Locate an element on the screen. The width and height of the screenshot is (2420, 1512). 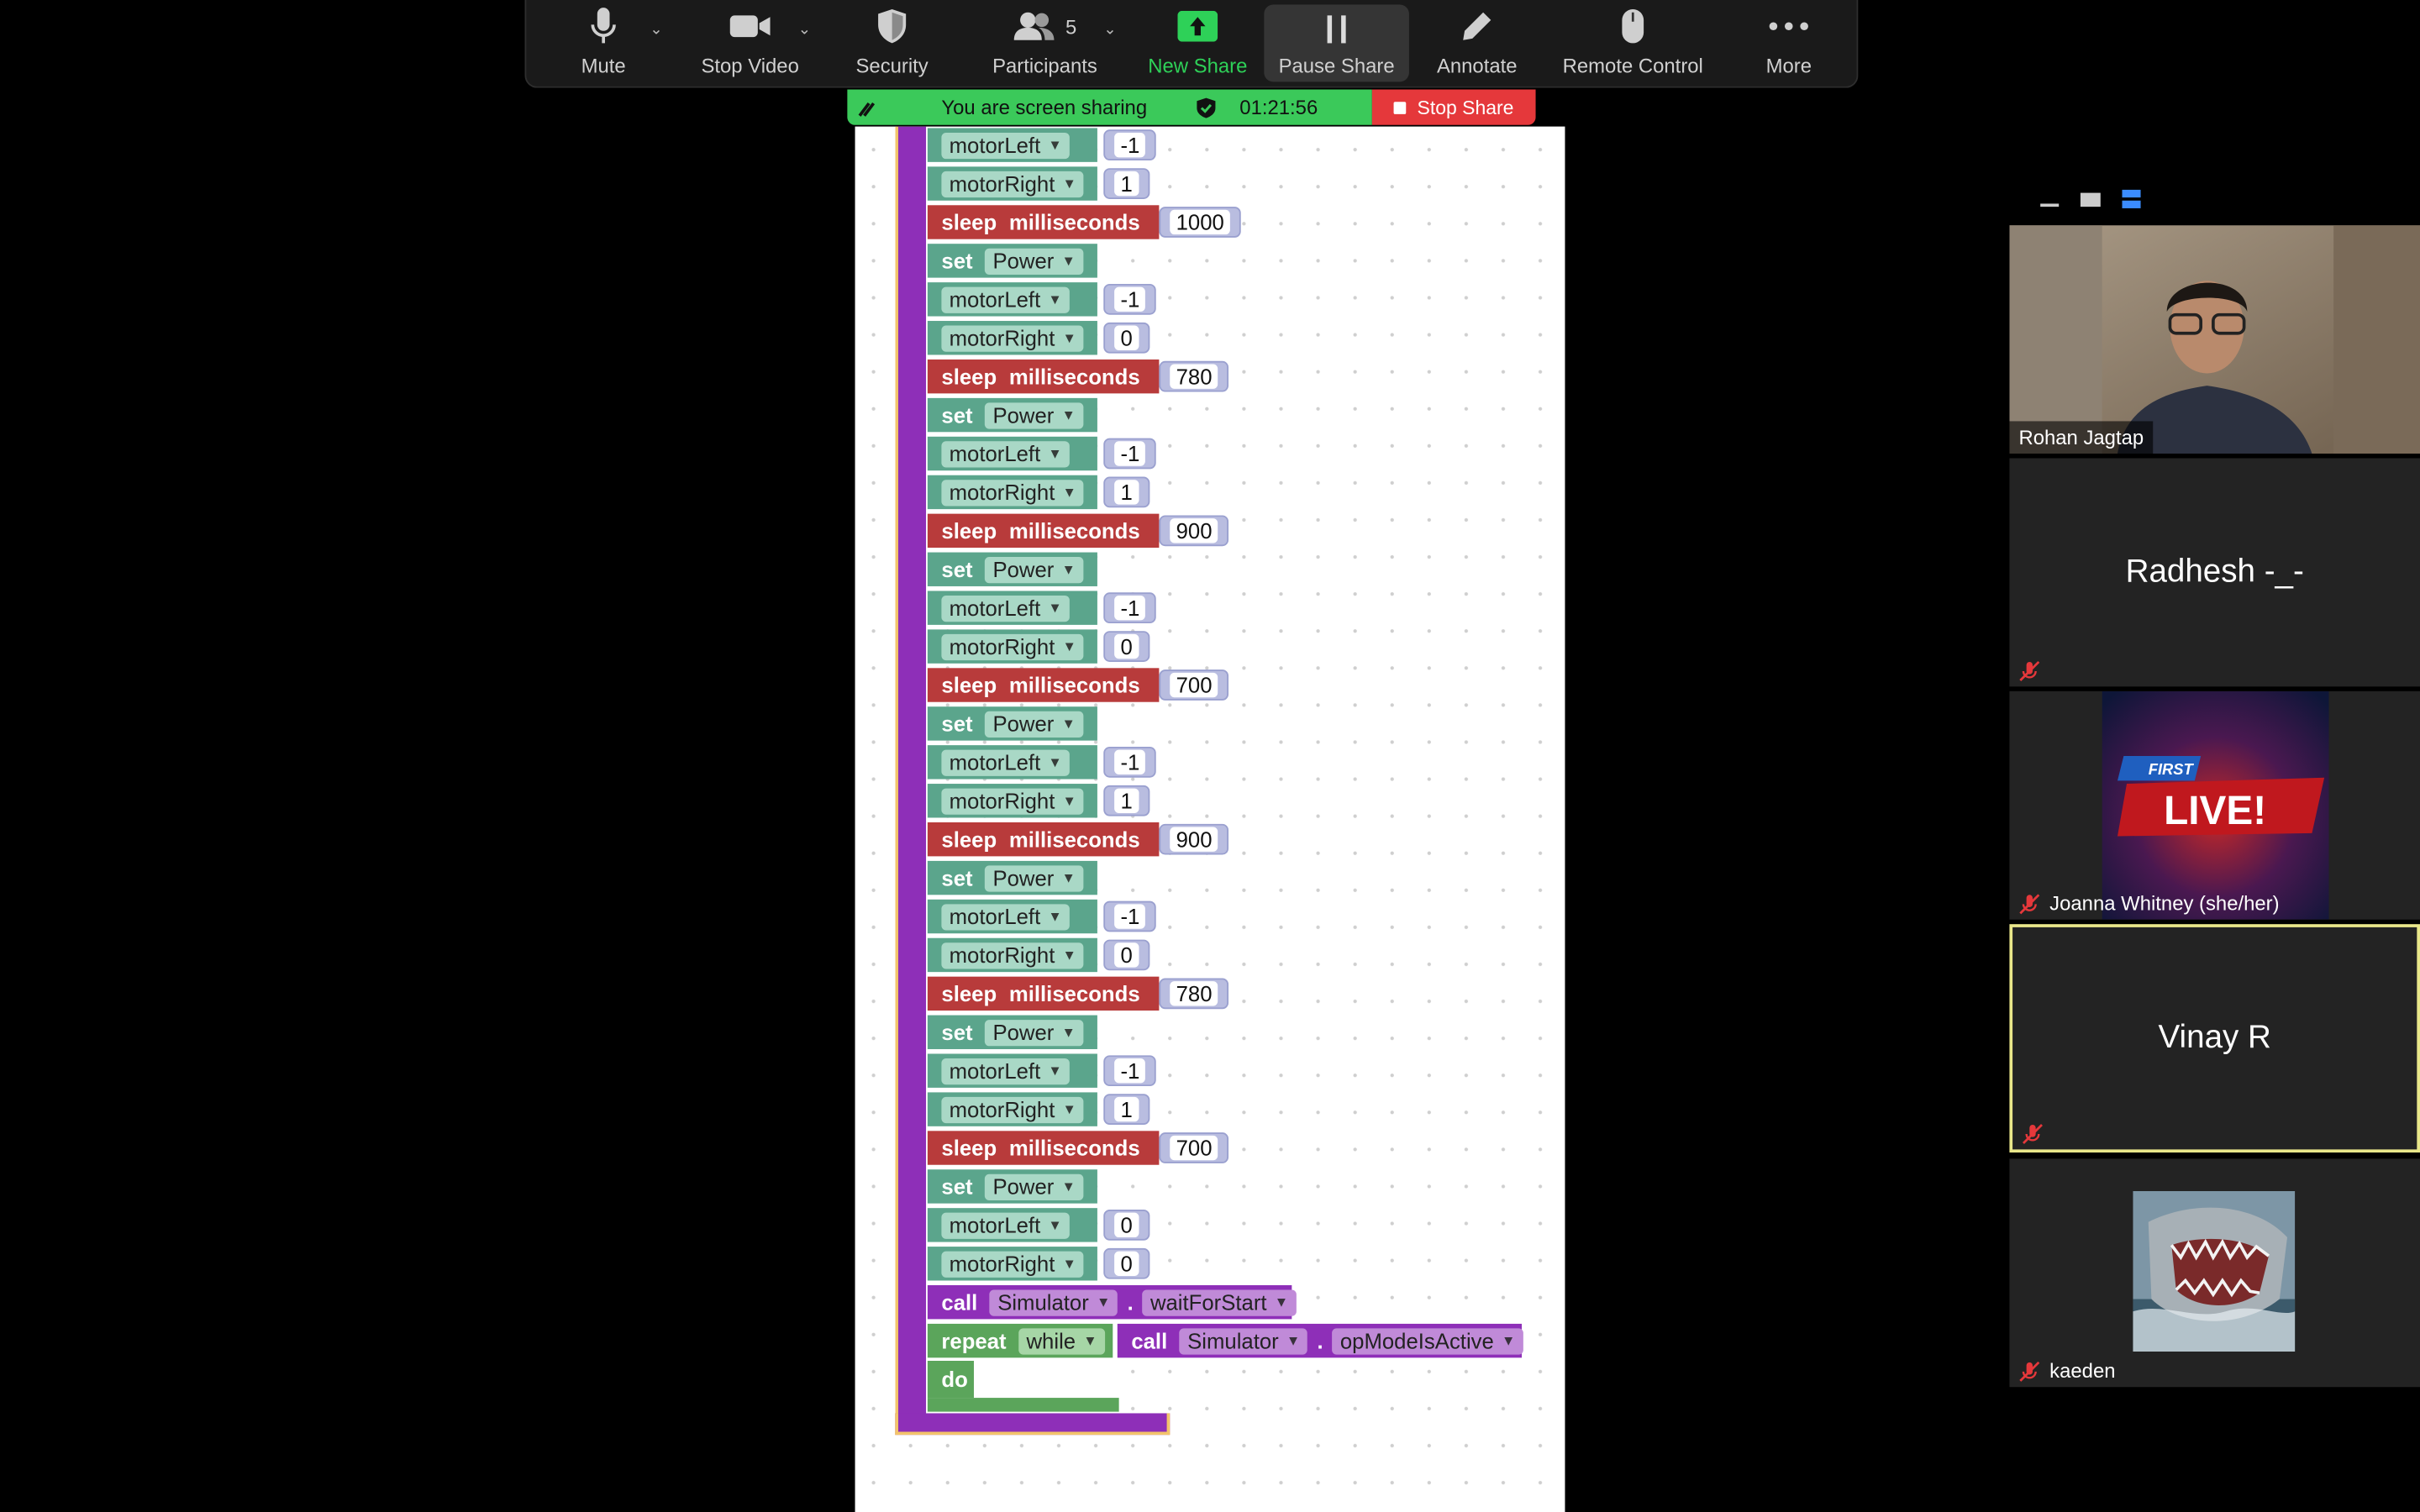
do-block: do is located at coordinates (951, 1380).